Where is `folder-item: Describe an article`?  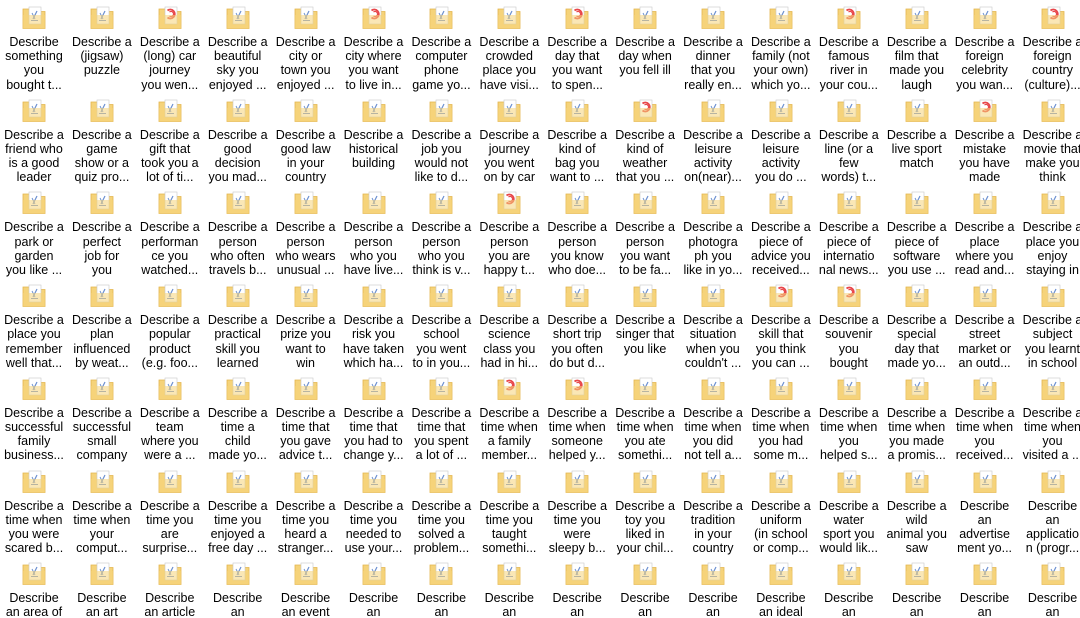 folder-item: Describe an article is located at coordinates (170, 587).